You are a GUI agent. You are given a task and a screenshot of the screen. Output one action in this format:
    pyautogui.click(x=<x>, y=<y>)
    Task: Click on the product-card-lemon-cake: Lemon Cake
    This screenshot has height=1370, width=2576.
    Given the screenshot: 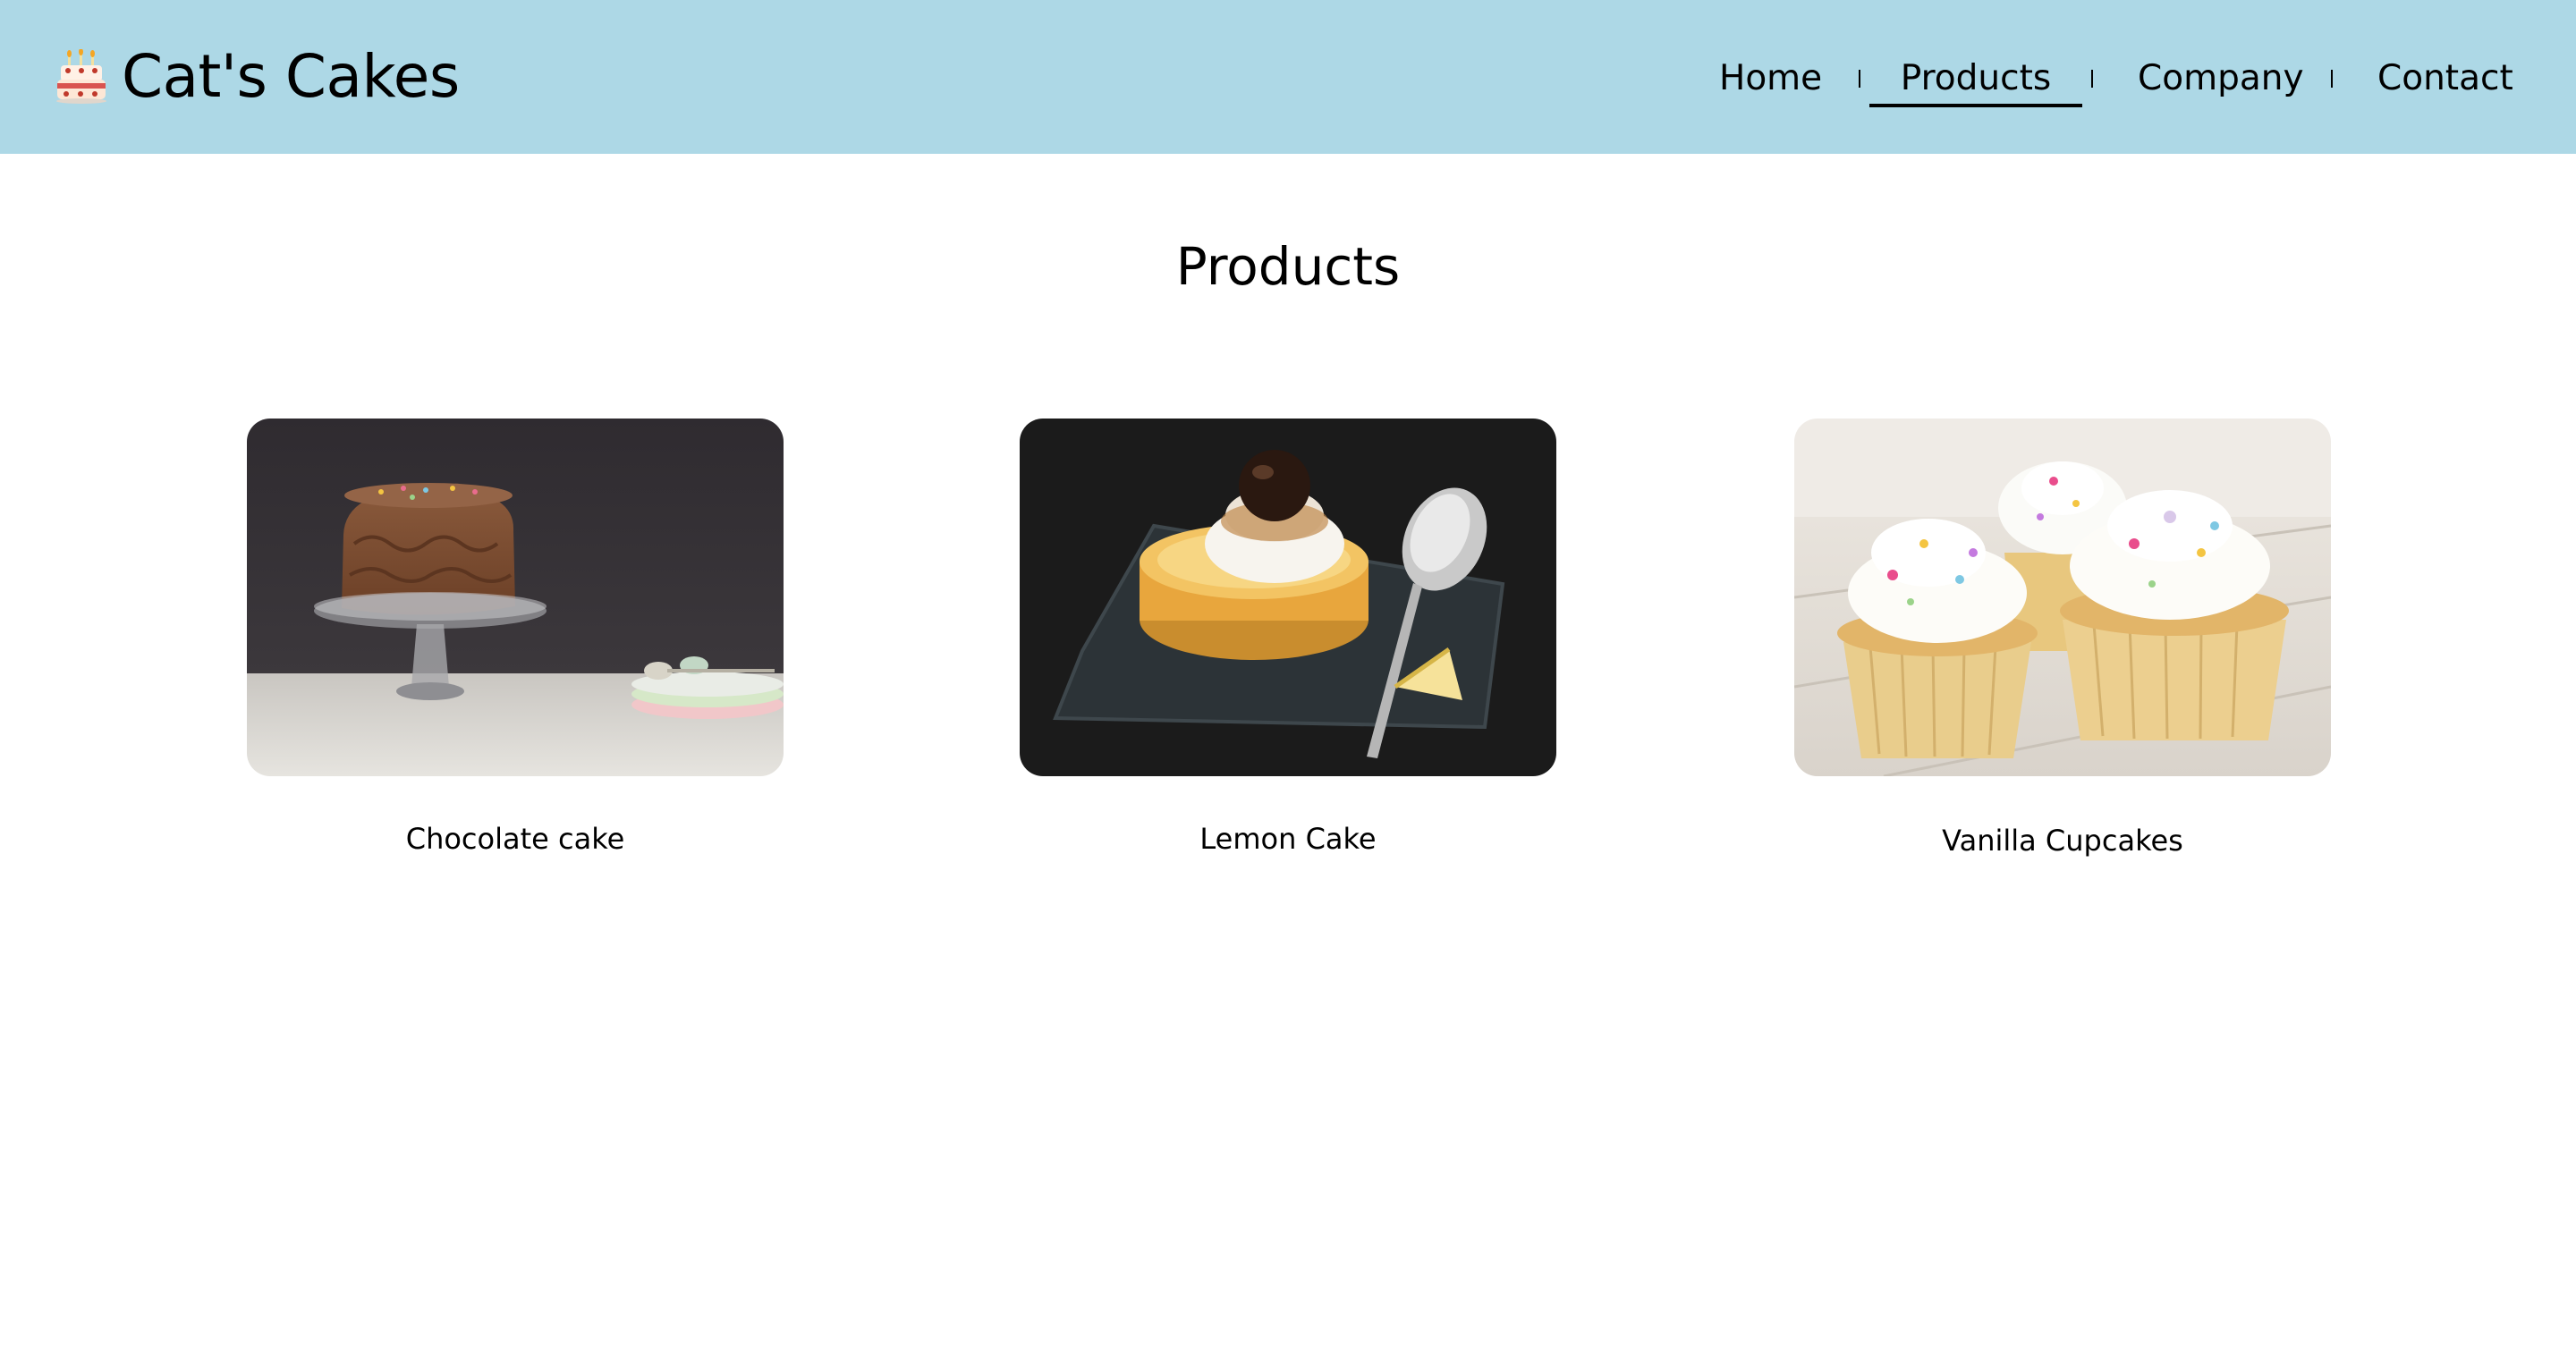 What is the action you would take?
    pyautogui.click(x=1288, y=637)
    